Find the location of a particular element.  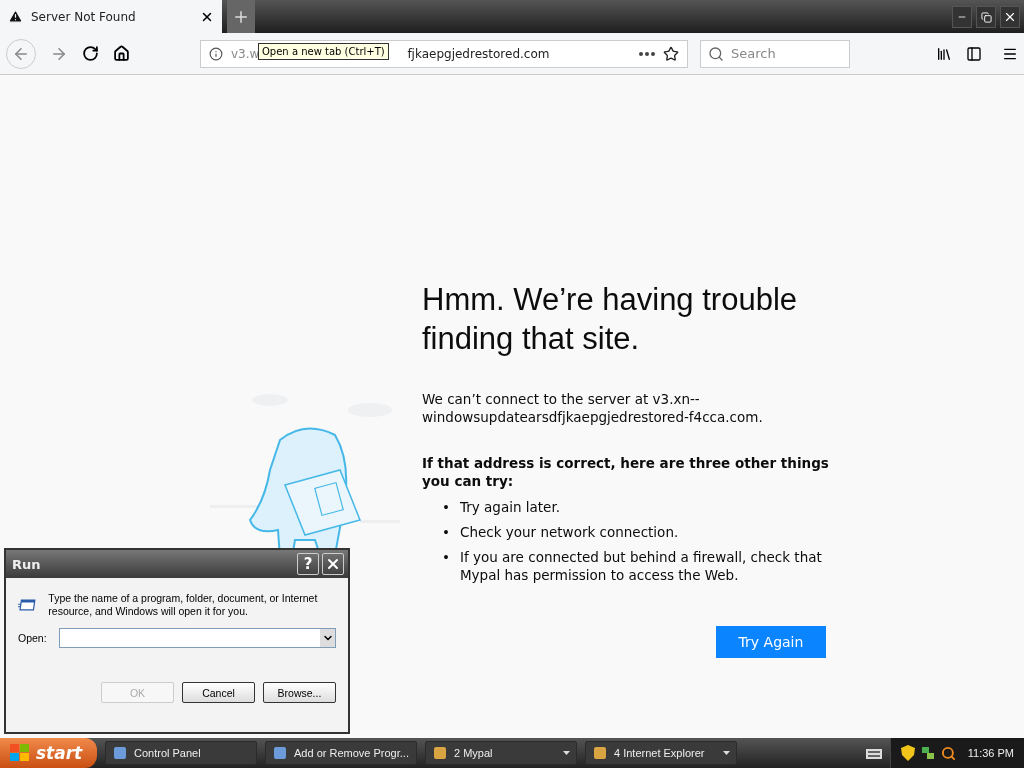

taskbar-button: Control Panel is located at coordinates (181, 753).